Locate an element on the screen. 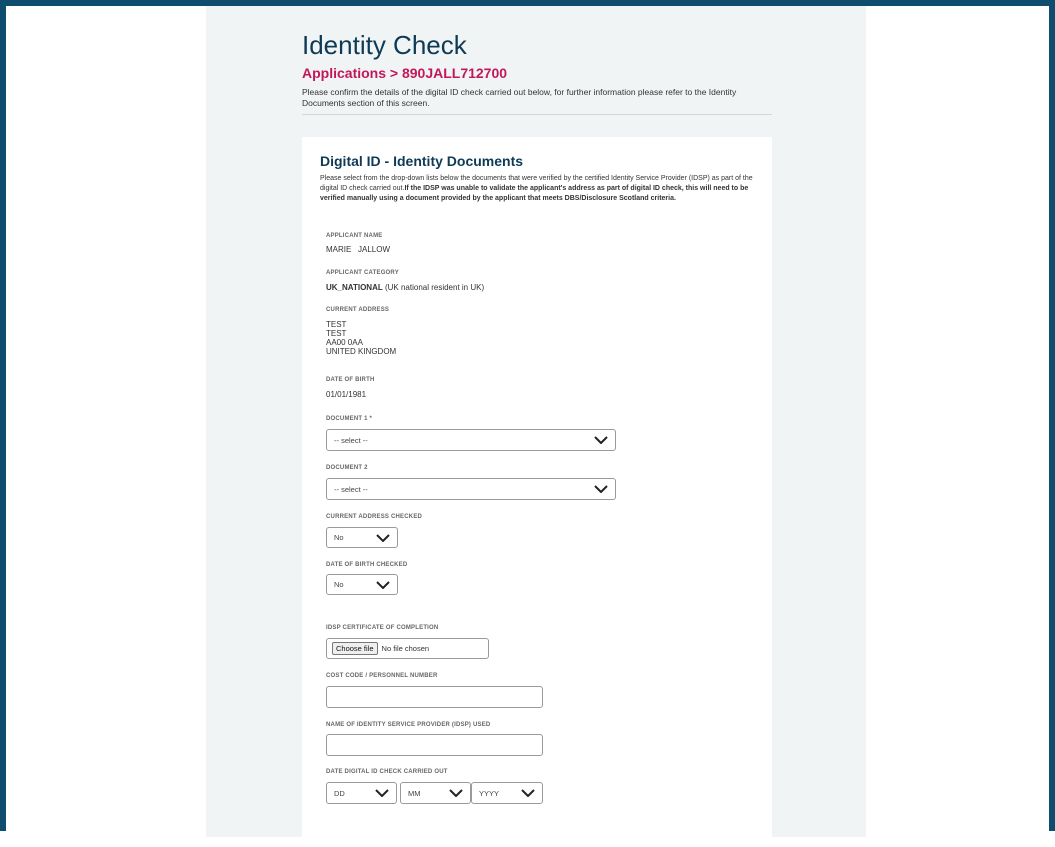 Image resolution: width=1055 pixels, height=847 pixels. page-title: Identity Check is located at coordinates (384, 45).